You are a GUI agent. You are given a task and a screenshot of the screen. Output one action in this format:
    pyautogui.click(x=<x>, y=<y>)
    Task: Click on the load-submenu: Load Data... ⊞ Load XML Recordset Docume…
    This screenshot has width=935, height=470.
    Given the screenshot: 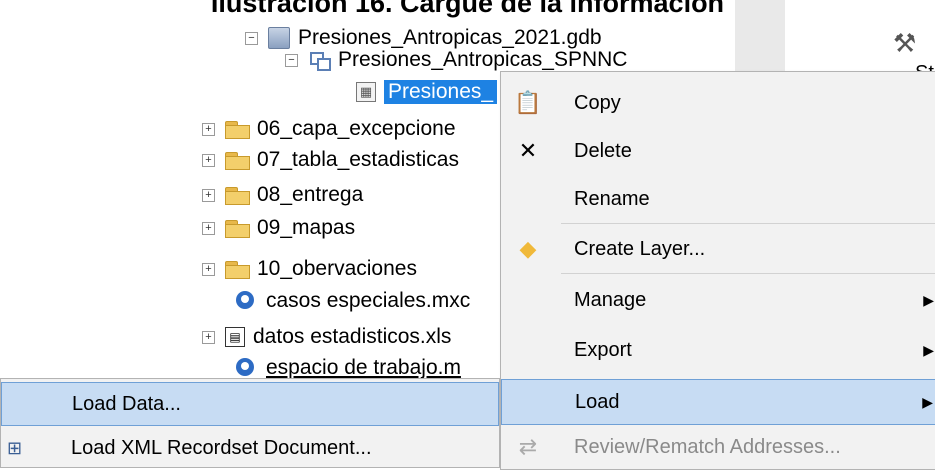 What is the action you would take?
    pyautogui.click(x=250, y=423)
    